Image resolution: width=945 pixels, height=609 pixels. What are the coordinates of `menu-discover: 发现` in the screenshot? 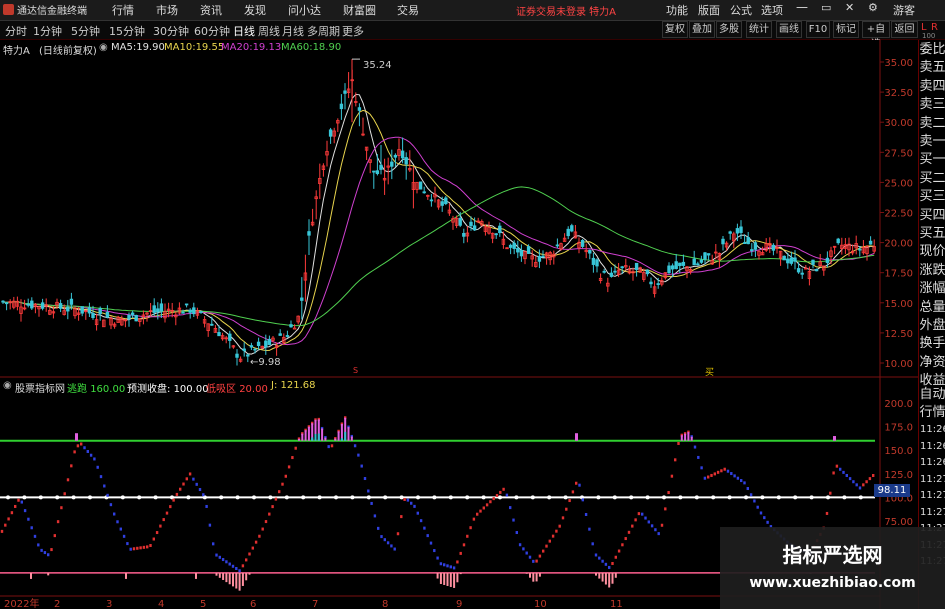 It's located at (255, 10).